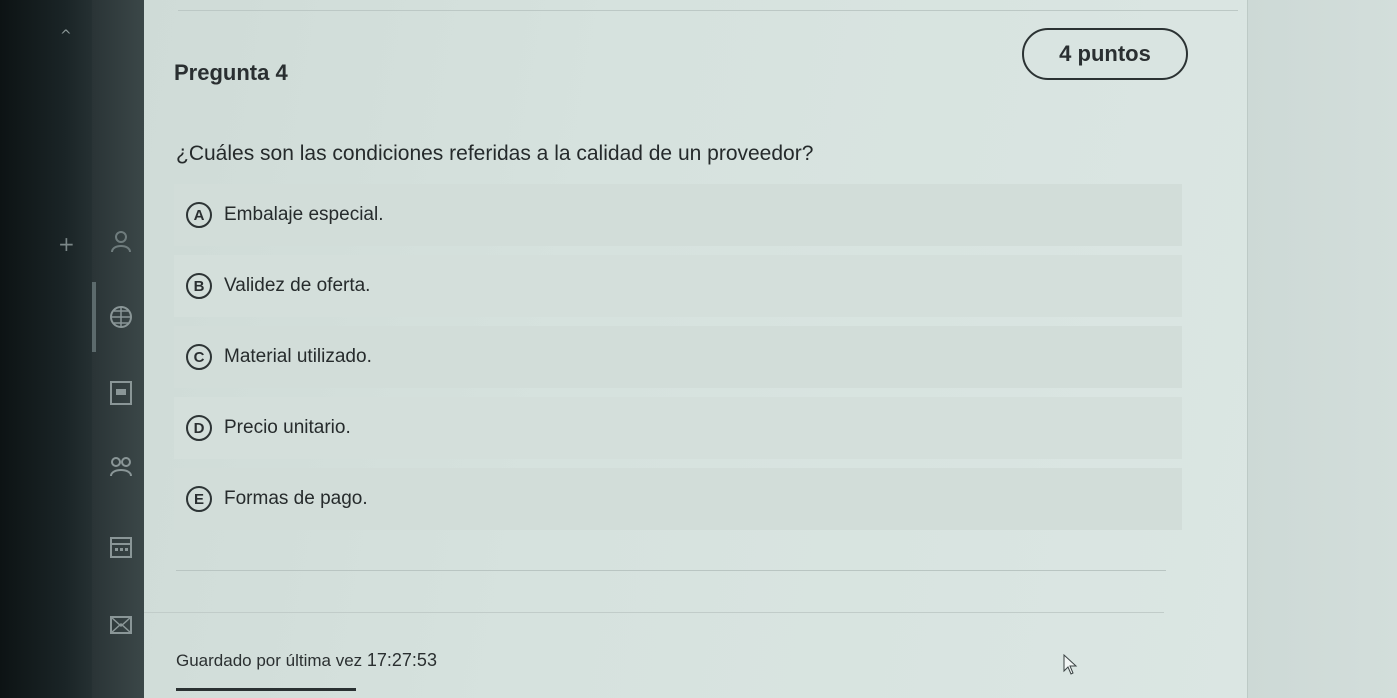 This screenshot has width=1397, height=698. I want to click on bottom-bar, so click(266, 689).